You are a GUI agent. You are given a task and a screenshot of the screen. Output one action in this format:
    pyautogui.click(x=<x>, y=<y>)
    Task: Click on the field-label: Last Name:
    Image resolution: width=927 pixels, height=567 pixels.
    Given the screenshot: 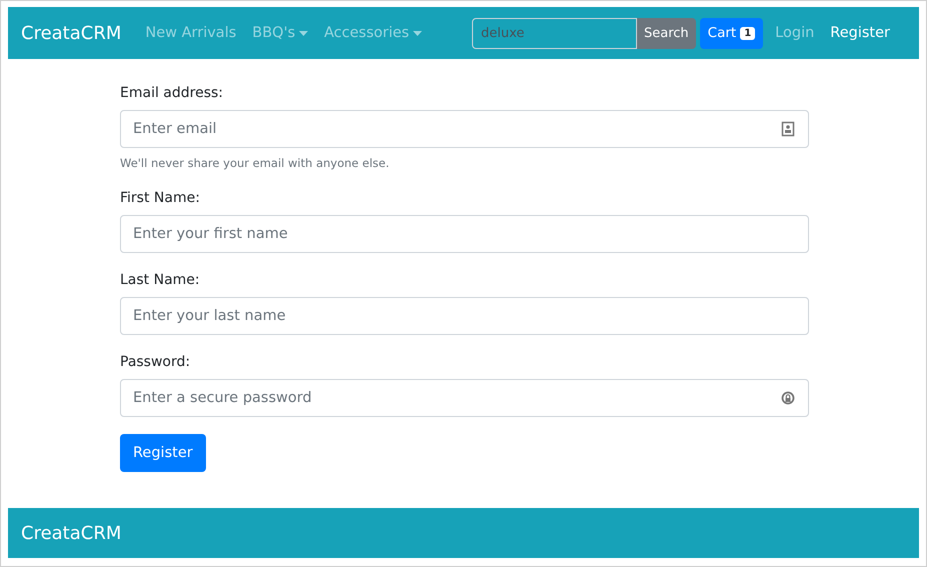 What is the action you would take?
    pyautogui.click(x=160, y=280)
    